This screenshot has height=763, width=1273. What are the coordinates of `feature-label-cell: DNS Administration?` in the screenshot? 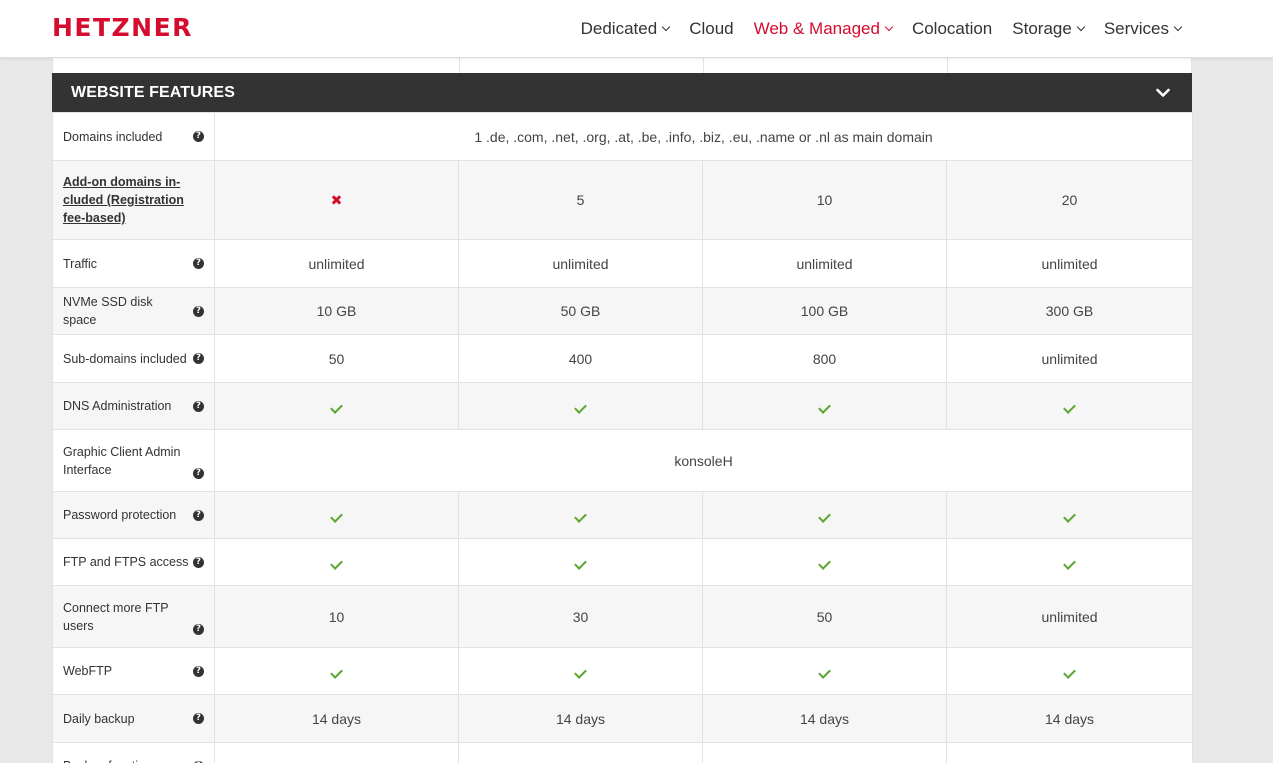 It's located at (133, 406).